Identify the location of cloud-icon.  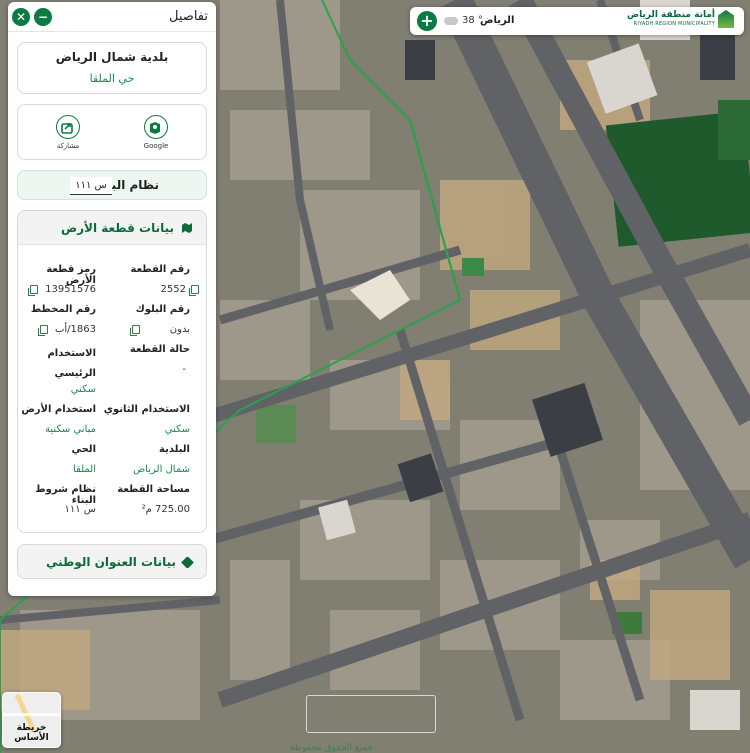
(451, 20).